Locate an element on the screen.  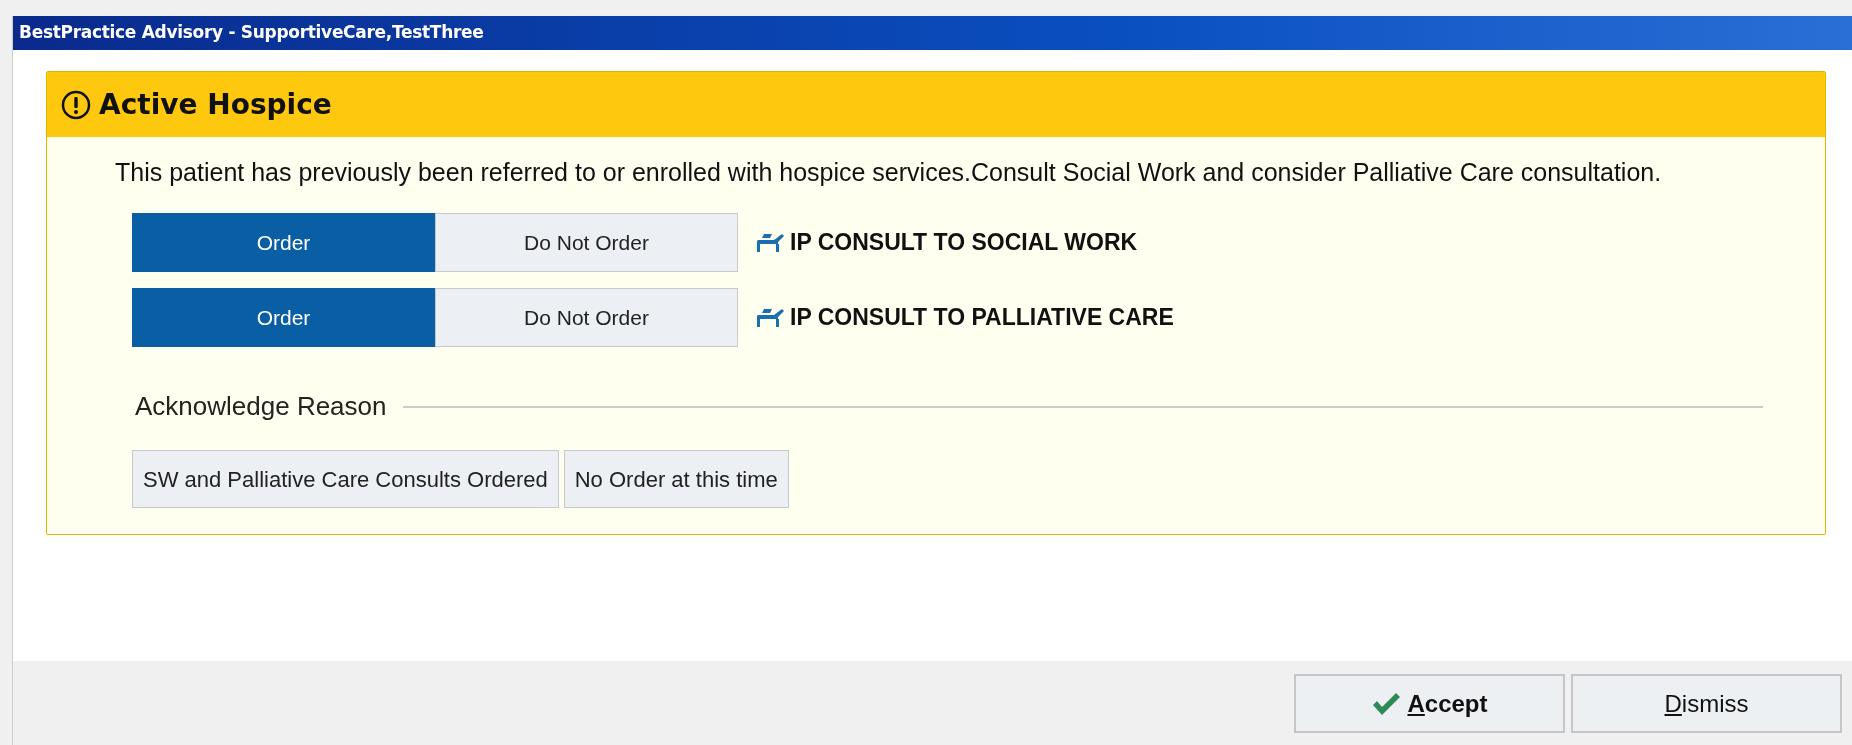
order-name: IP CONSULT TO PALLIATIVE CARE is located at coordinates (982, 318).